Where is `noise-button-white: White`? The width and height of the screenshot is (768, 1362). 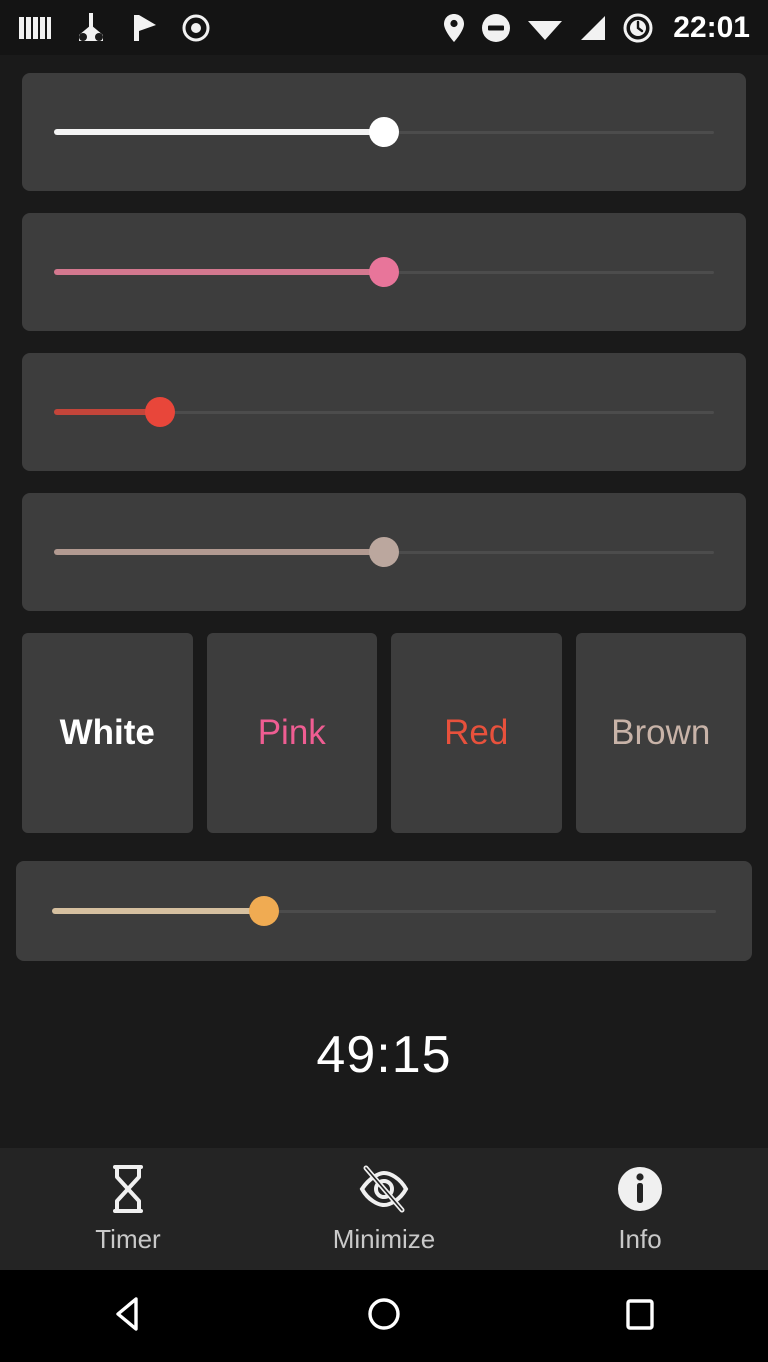
noise-button-white: White is located at coordinates (107, 733).